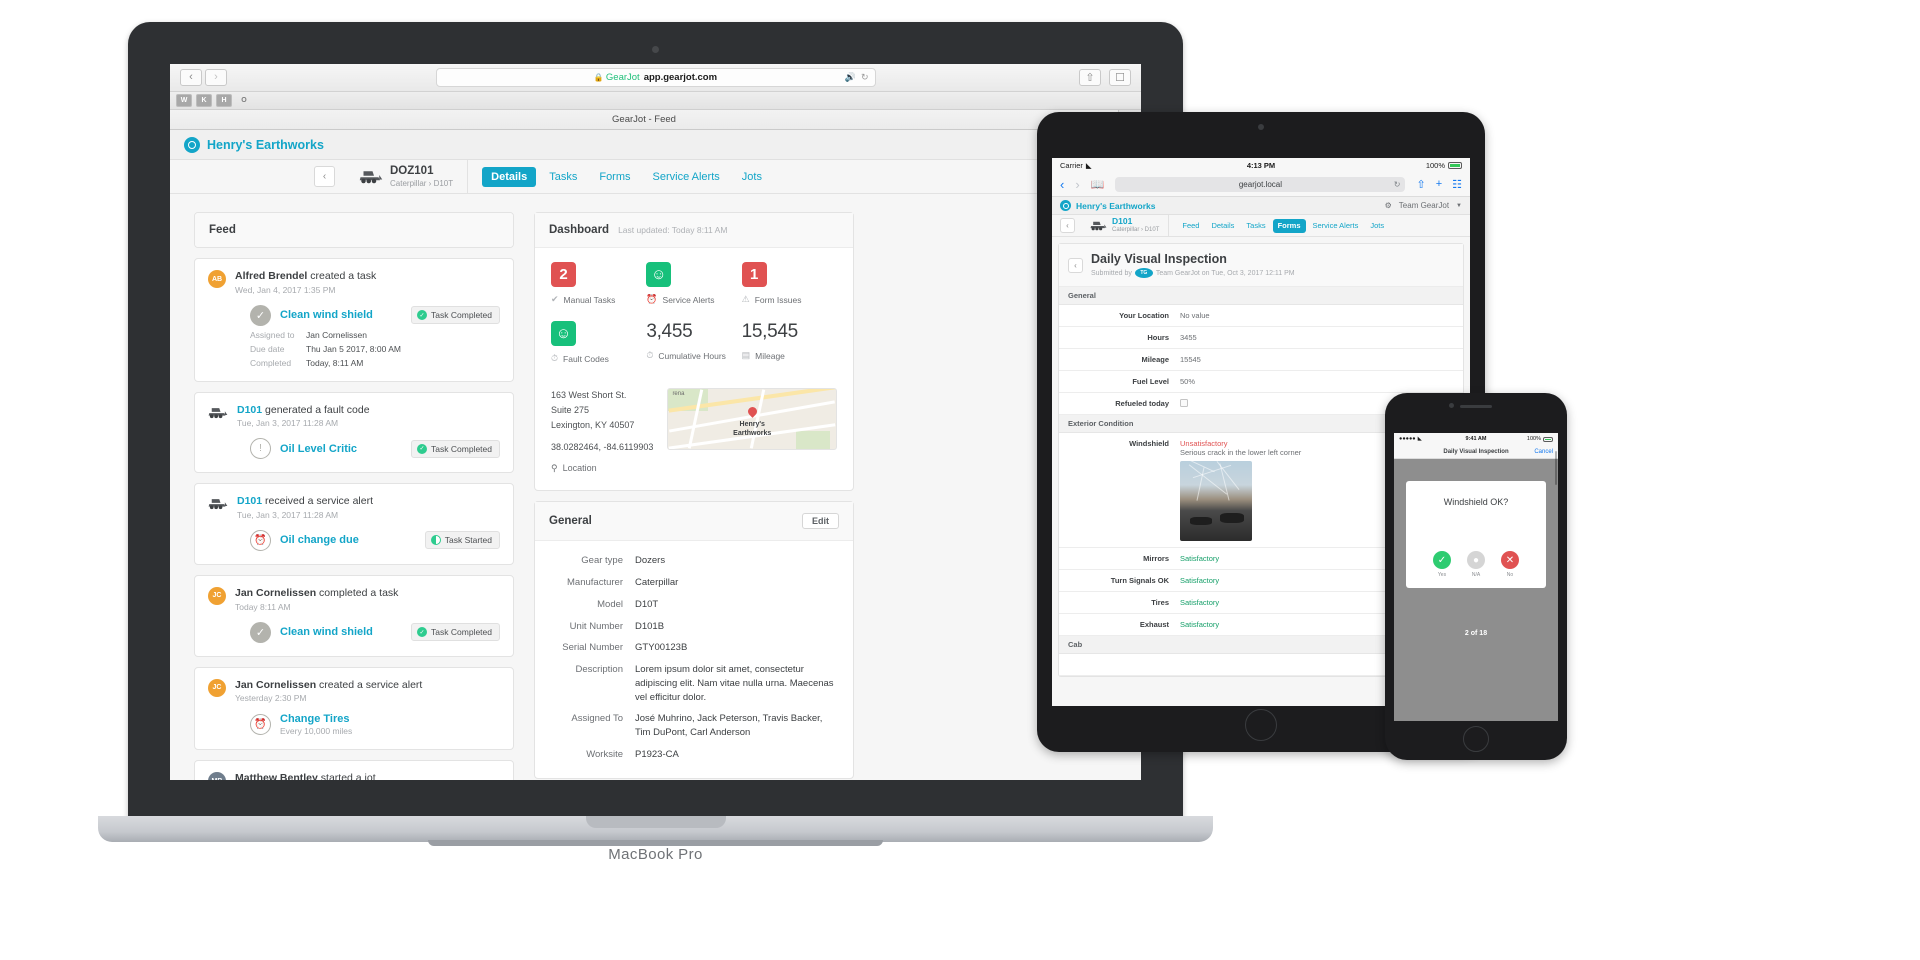 The image size is (1920, 960). Describe the element at coordinates (318, 449) in the screenshot. I see `feed-link: Oil Level Critic` at that location.